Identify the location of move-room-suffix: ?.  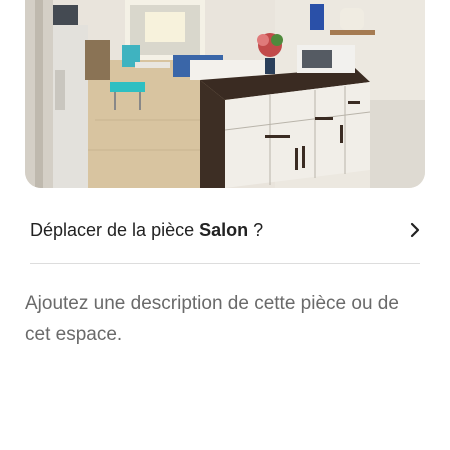
(258, 229).